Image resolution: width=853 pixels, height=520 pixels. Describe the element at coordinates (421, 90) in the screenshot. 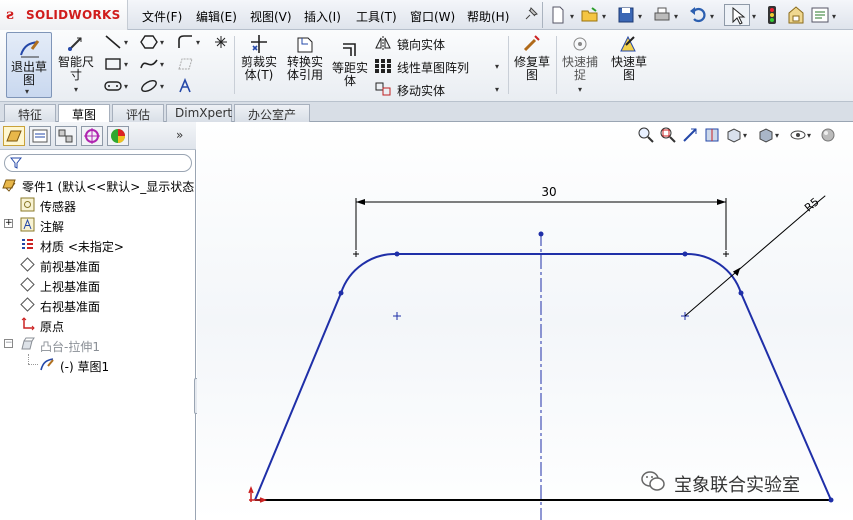

I see `move-entities-label: 移动实体` at that location.